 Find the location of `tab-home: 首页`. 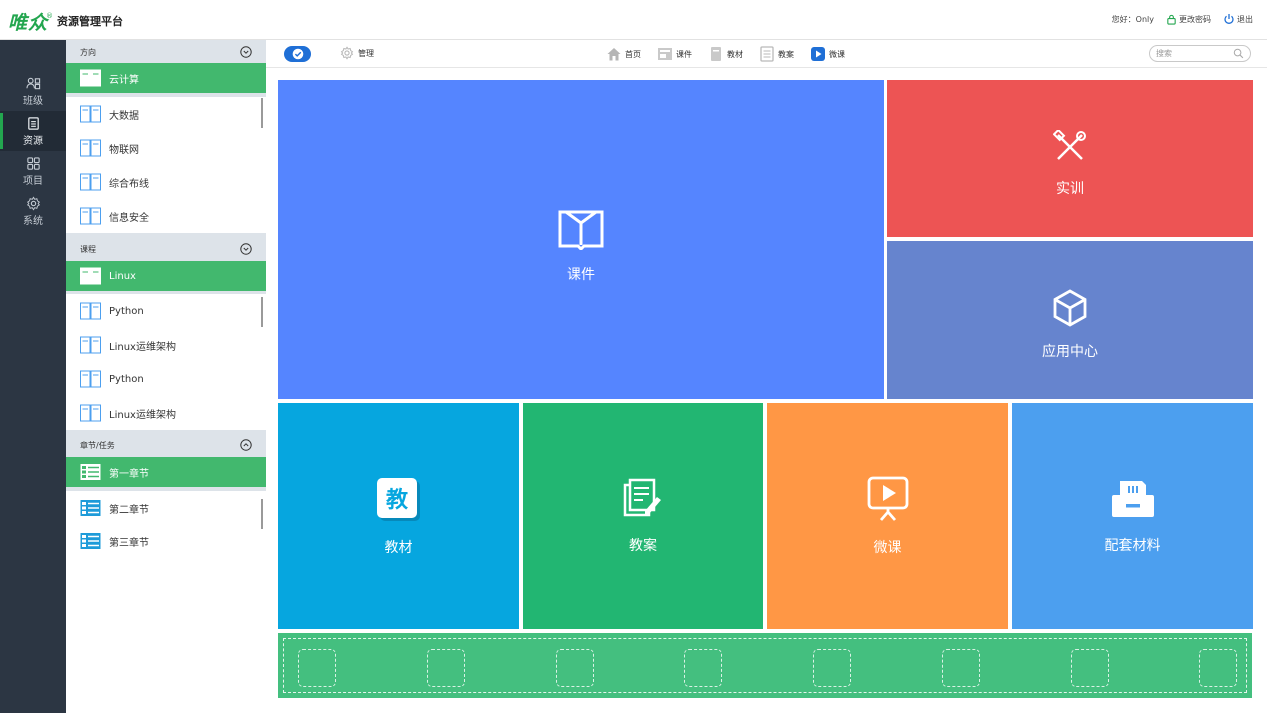

tab-home: 首页 is located at coordinates (623, 54).